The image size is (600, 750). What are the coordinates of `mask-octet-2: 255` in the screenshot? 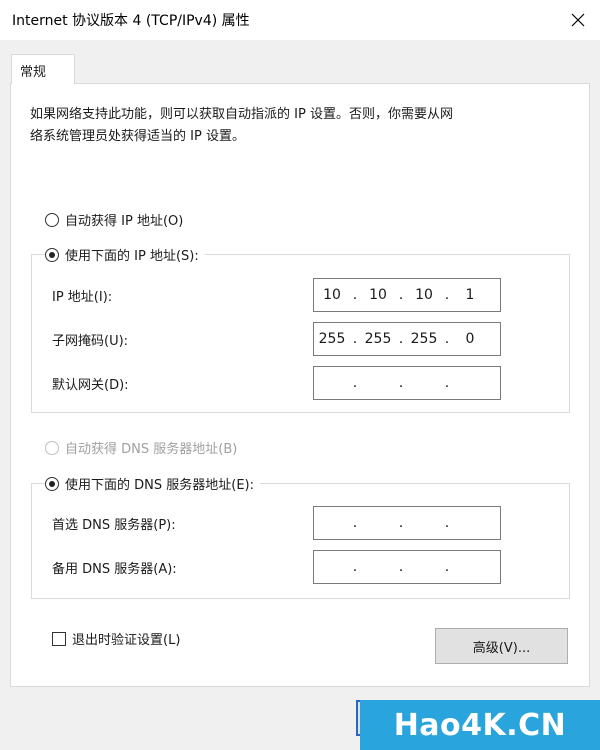 It's located at (378, 339).